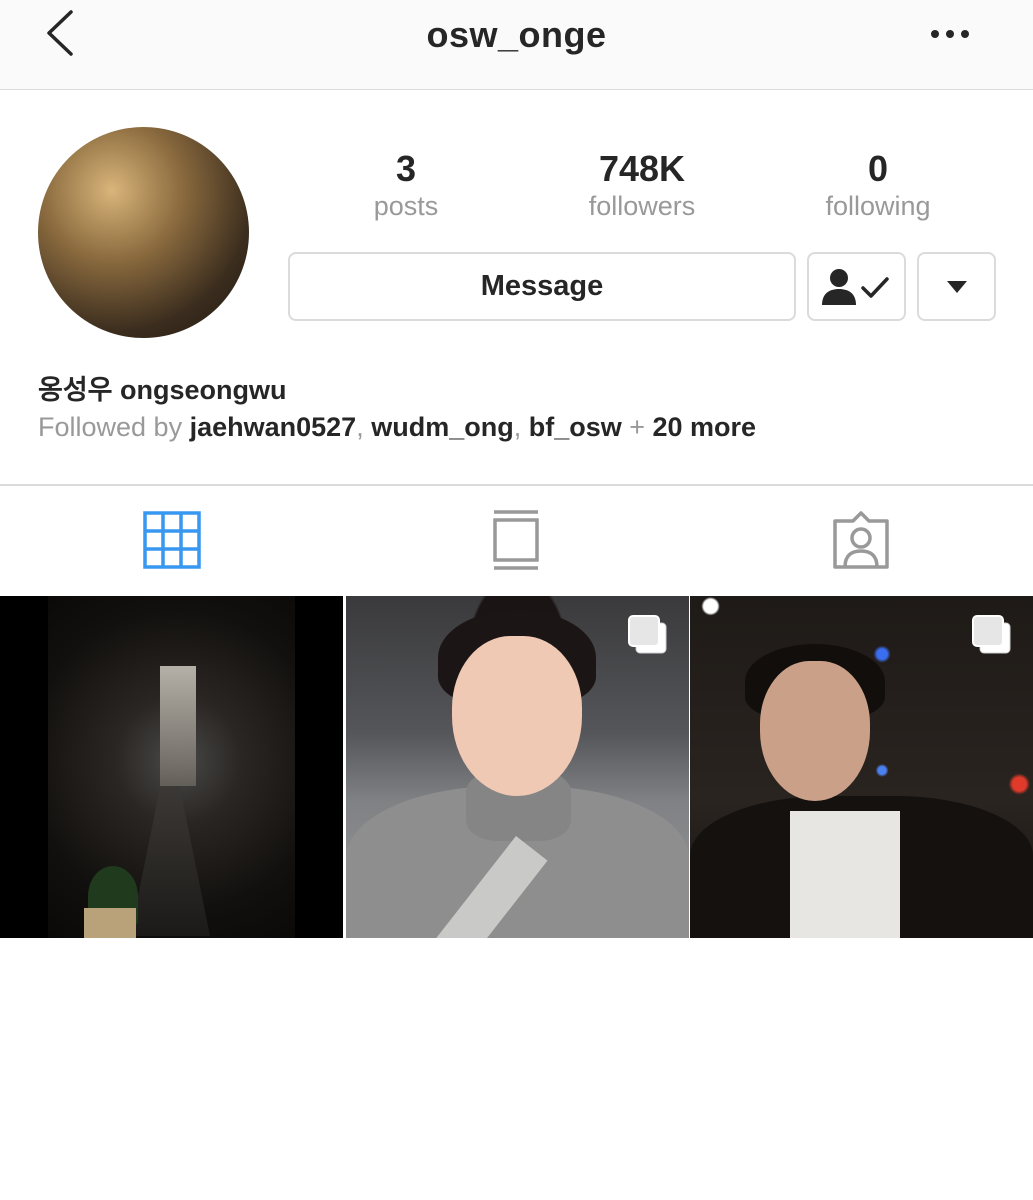 The height and width of the screenshot is (1200, 1033). I want to click on profile-stats: 3 posts 748K followers 0 following, so click(642, 188).